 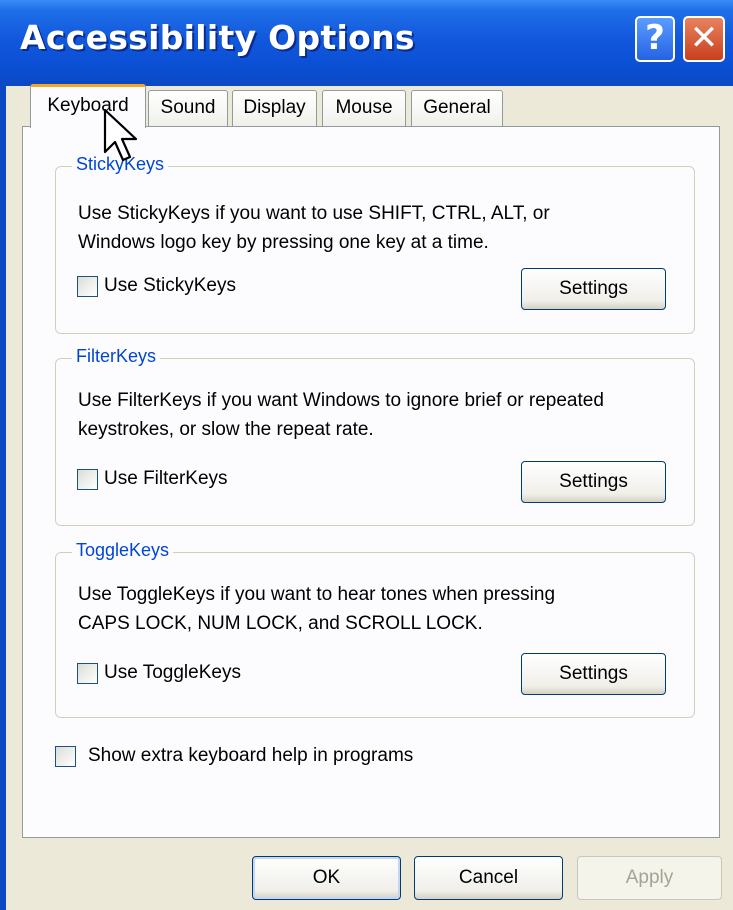 I want to click on tab-label: Display, so click(x=274, y=107).